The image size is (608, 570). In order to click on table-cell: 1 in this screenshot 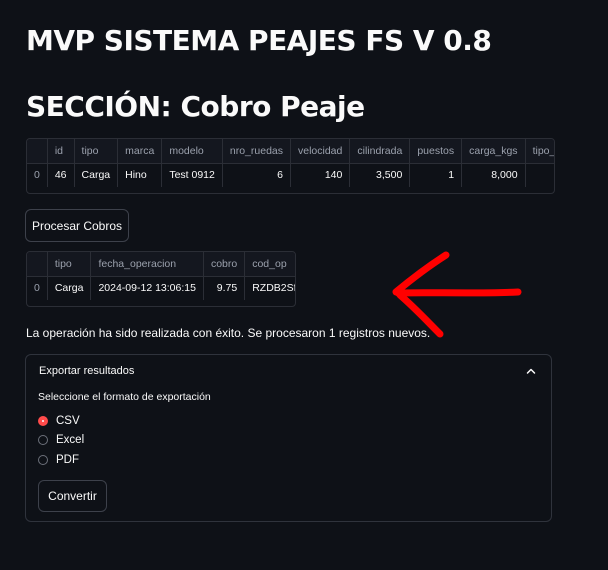, I will do `click(436, 175)`.